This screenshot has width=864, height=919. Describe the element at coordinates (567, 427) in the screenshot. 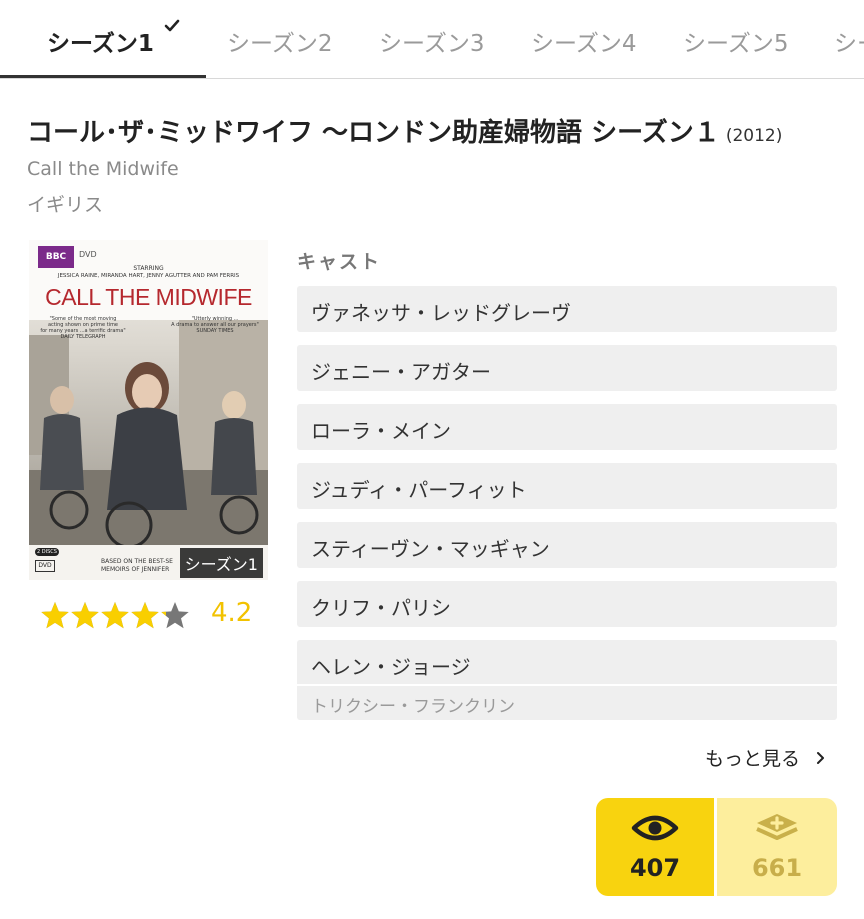

I see `cast-item: ローラ・メイン` at that location.